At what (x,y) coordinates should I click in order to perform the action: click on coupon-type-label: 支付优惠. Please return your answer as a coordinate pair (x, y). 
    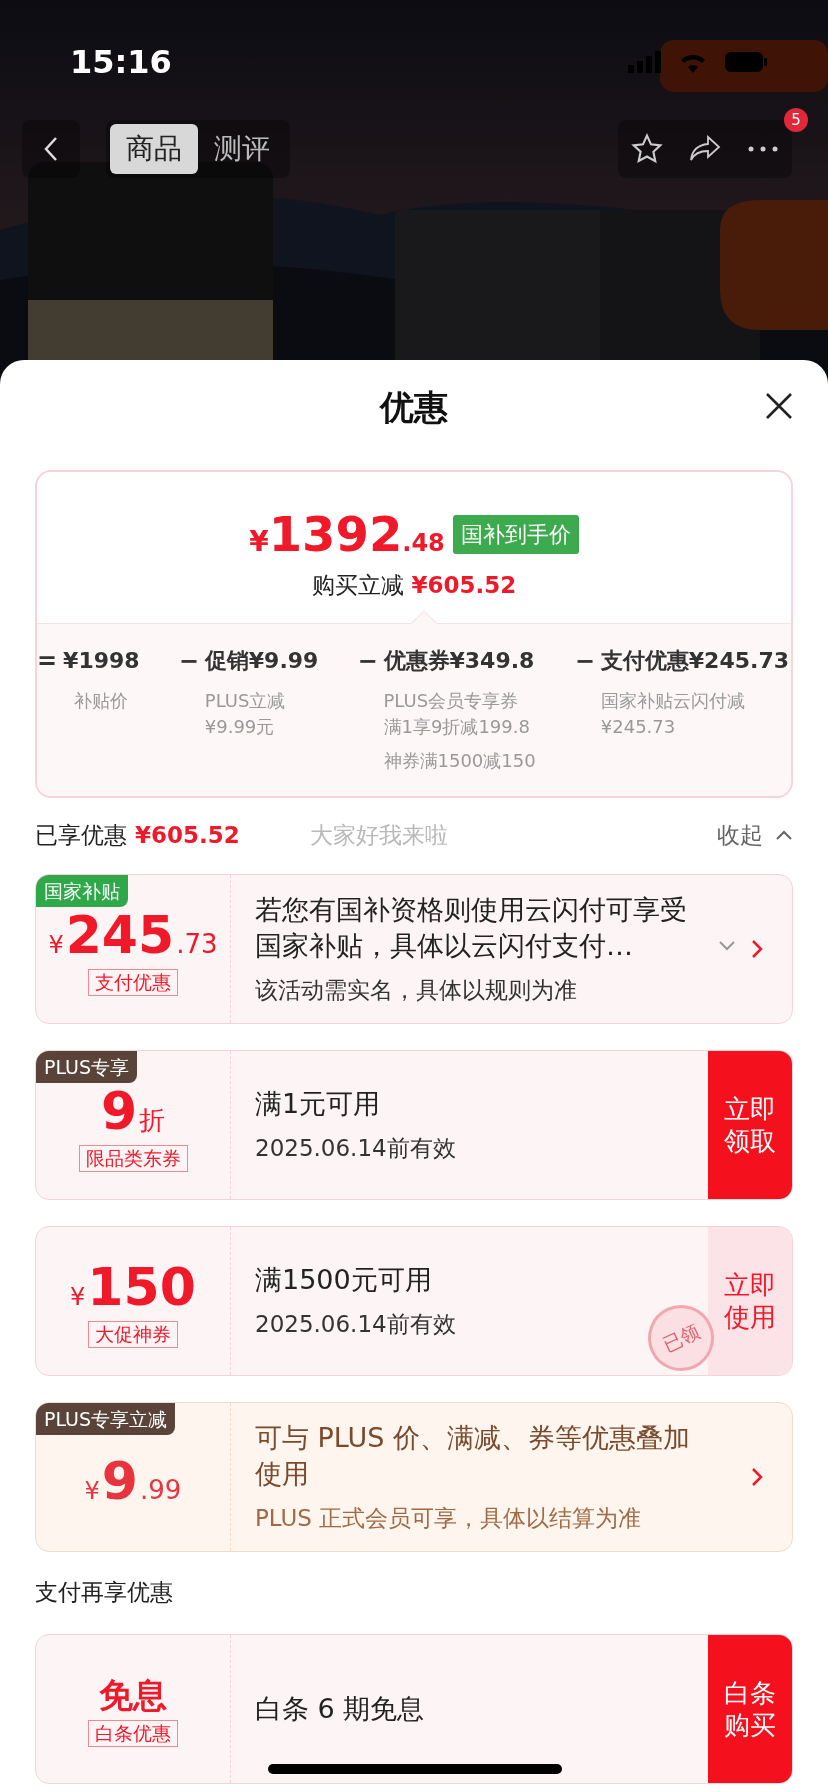
    Looking at the image, I should click on (133, 982).